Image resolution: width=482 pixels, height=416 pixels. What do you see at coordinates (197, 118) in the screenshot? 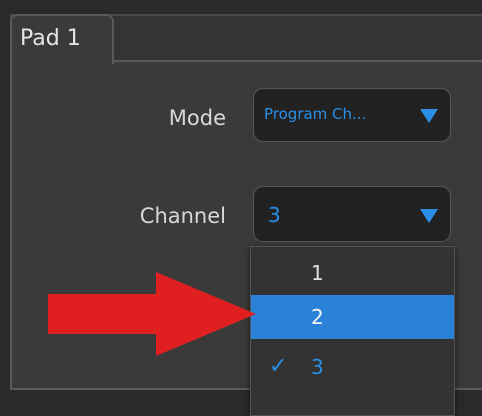
I see `mode-label: Mode` at bounding box center [197, 118].